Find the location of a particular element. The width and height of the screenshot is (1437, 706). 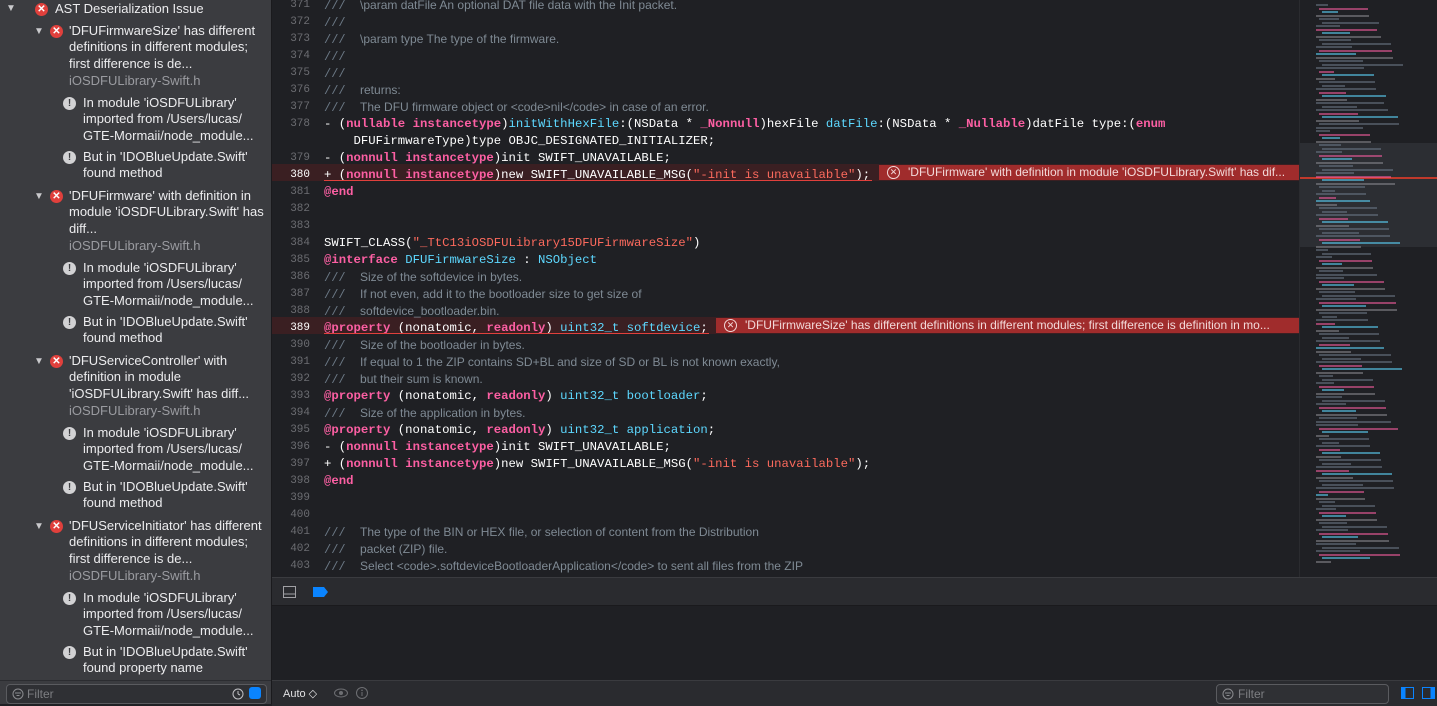

minimap-visible-region is located at coordinates (1368, 195).